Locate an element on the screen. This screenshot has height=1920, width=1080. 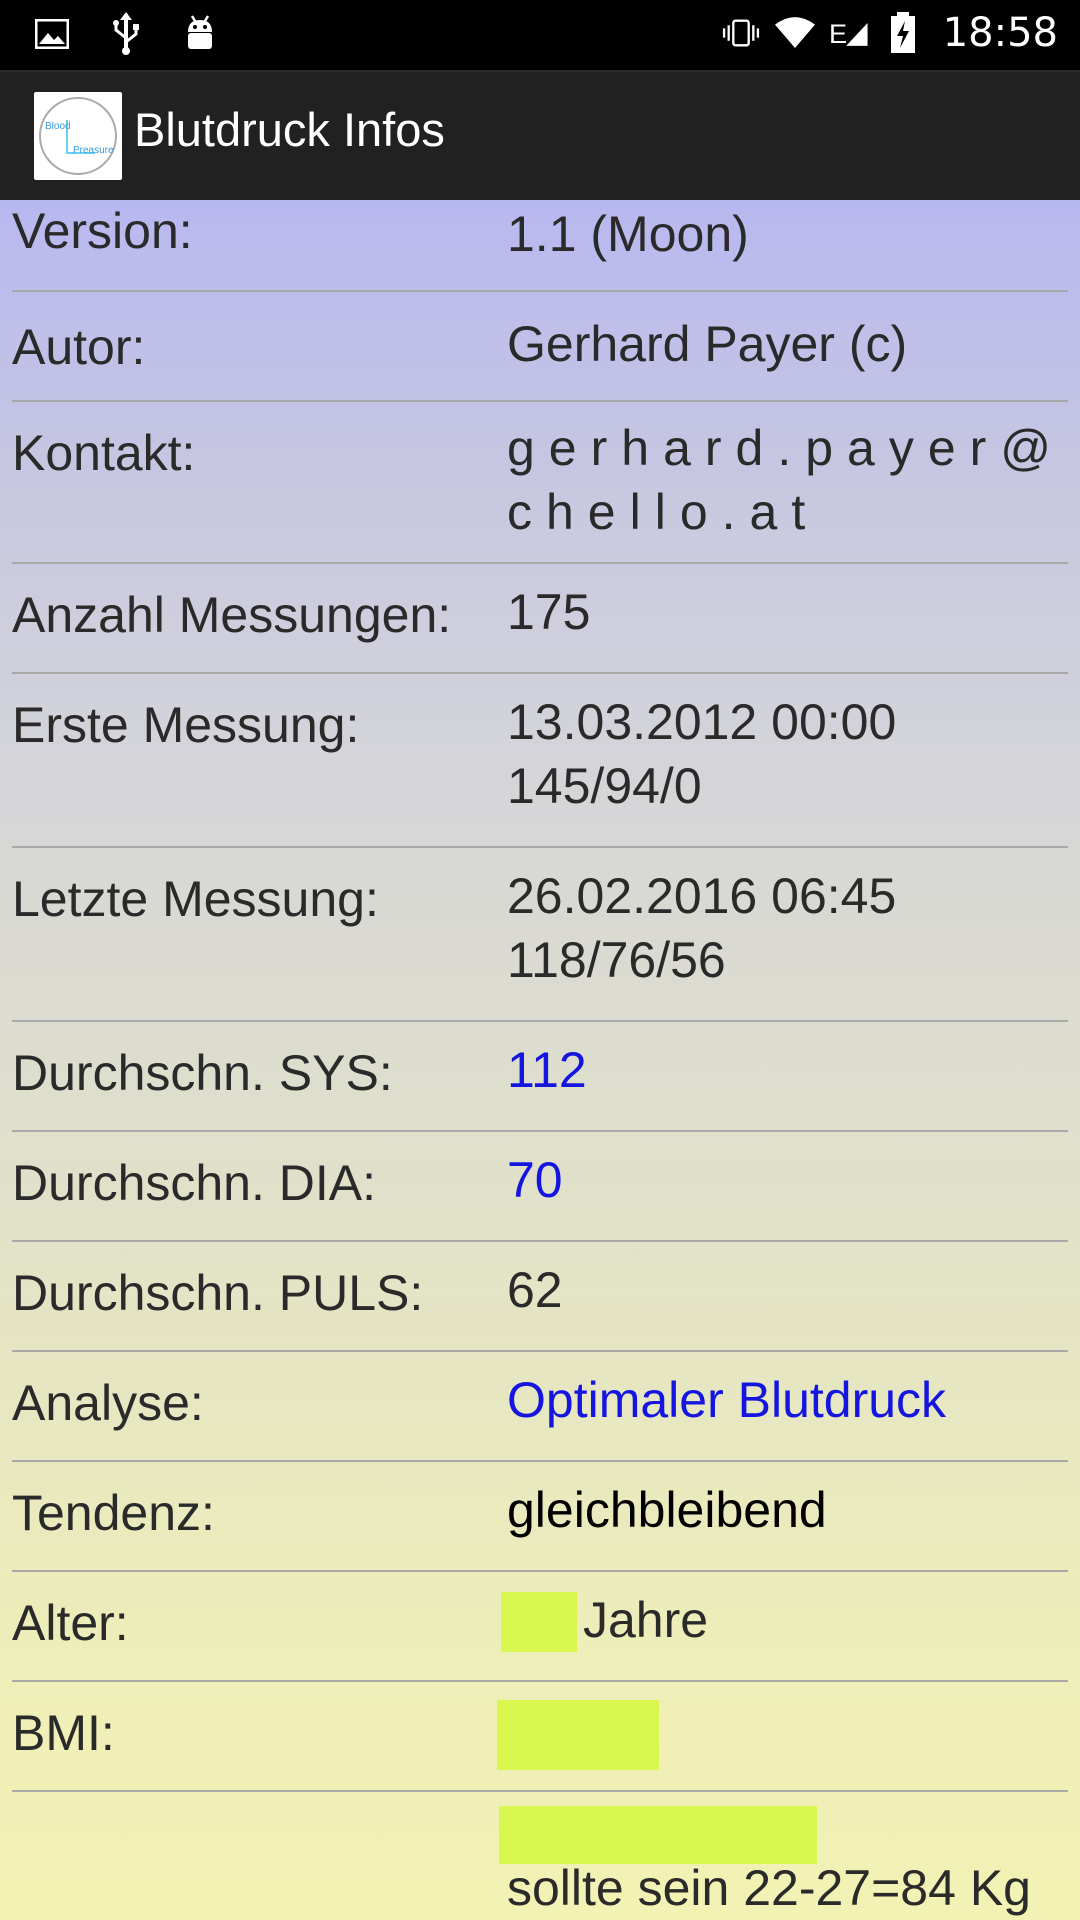
row-age: Alter: Jahre is located at coordinates (540, 1627).